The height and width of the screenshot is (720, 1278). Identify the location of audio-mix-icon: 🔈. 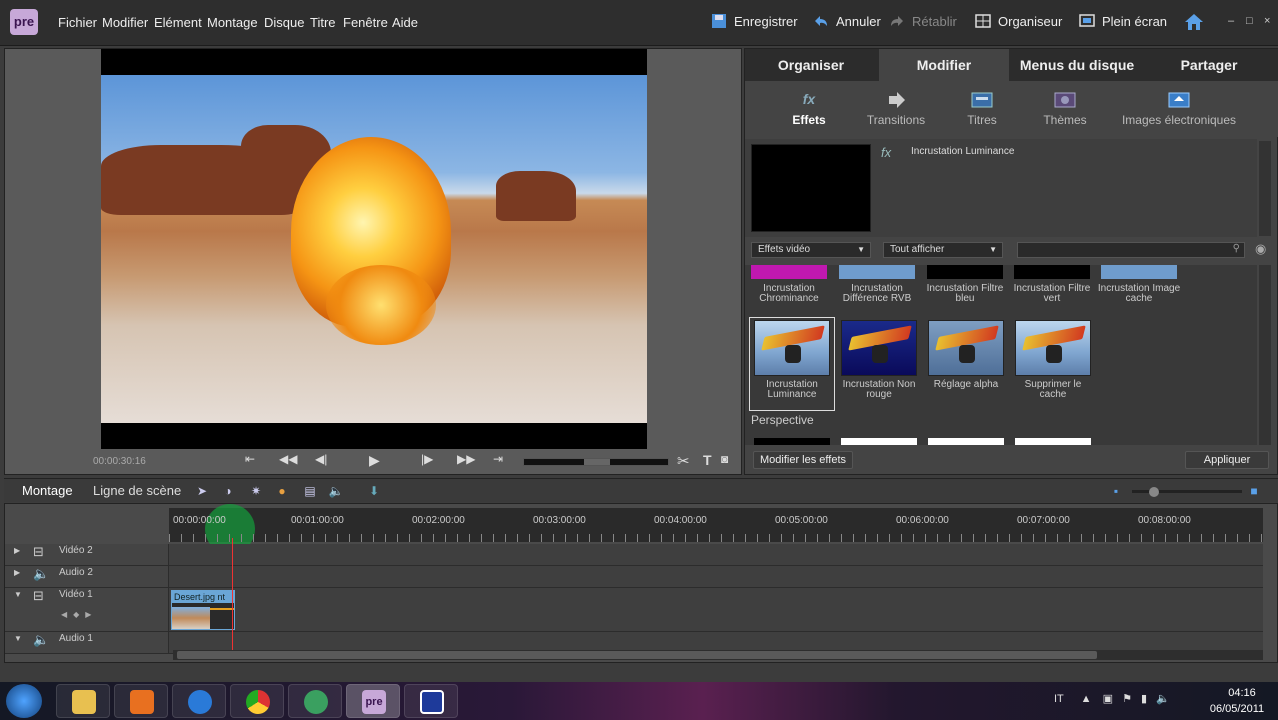
(336, 491).